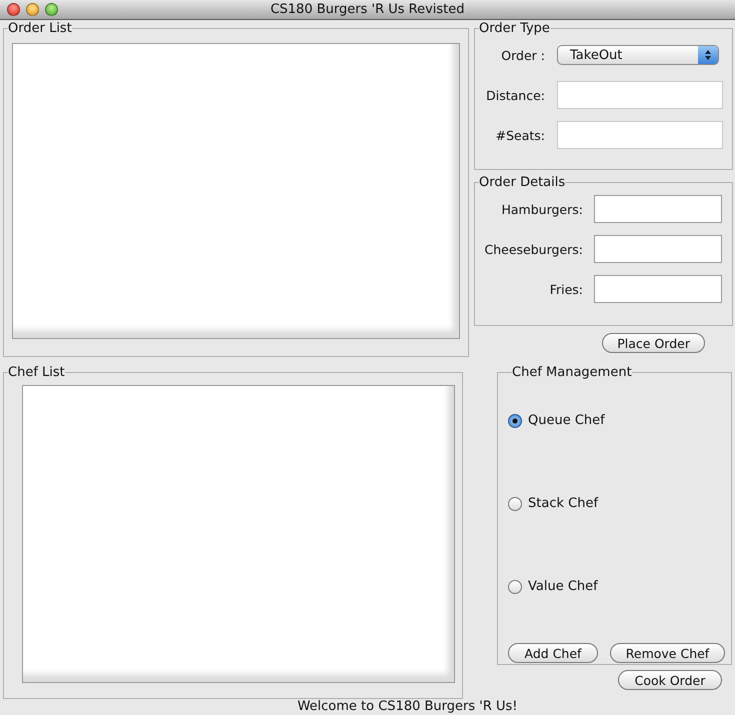 The height and width of the screenshot is (715, 735). Describe the element at coordinates (40, 28) in the screenshot. I see `panel-title: Order List` at that location.